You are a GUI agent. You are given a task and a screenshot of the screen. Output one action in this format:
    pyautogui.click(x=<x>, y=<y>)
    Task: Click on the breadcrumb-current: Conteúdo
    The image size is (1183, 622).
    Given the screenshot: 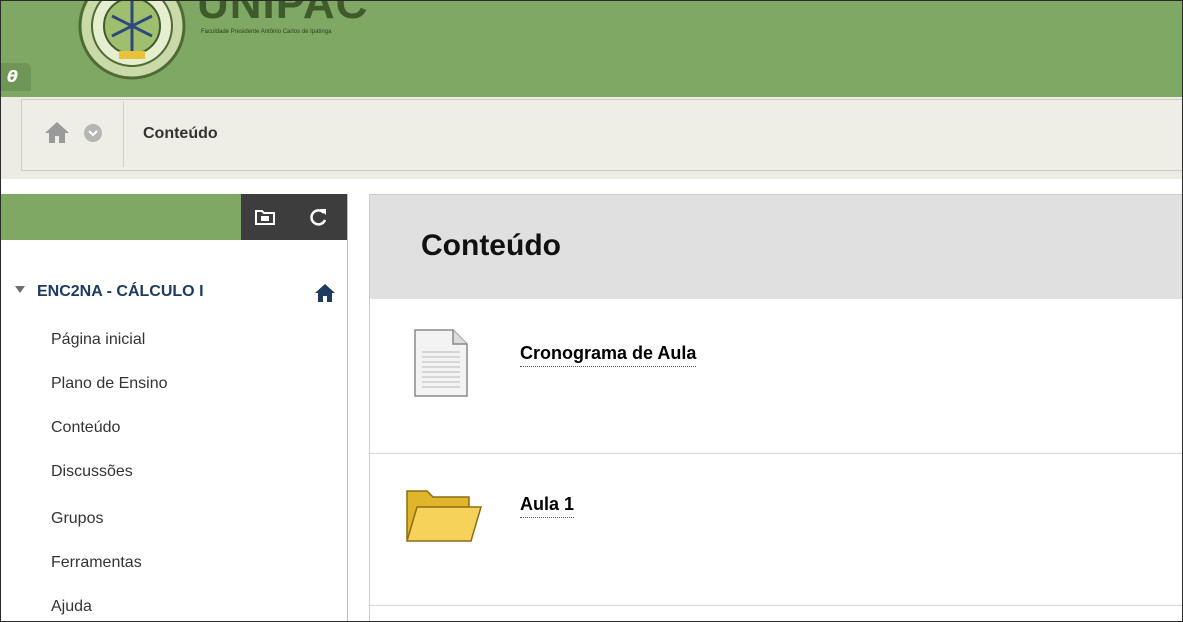 What is the action you would take?
    pyautogui.click(x=180, y=133)
    